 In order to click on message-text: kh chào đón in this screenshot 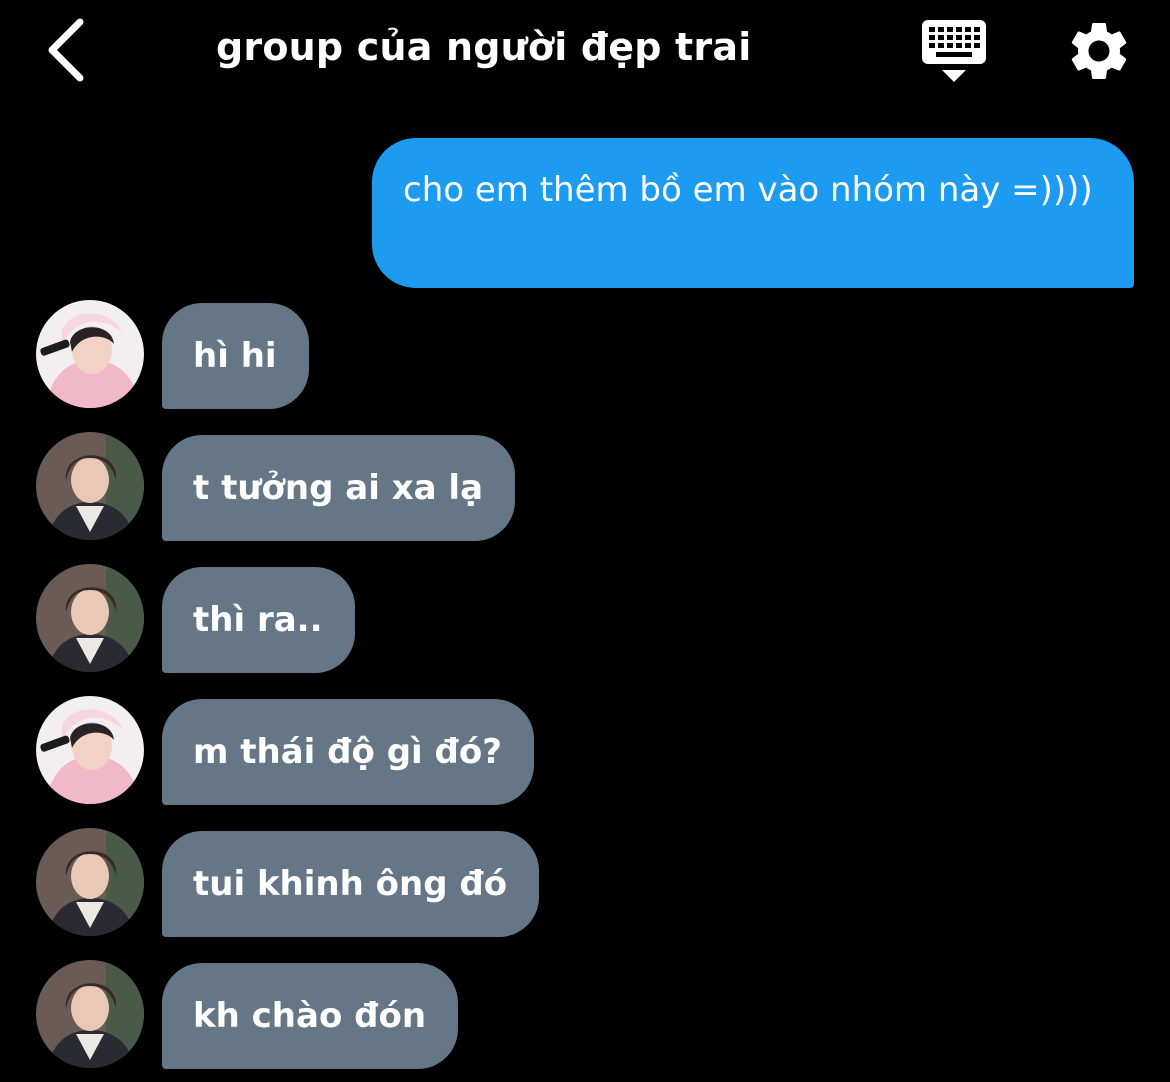, I will do `click(310, 1016)`.